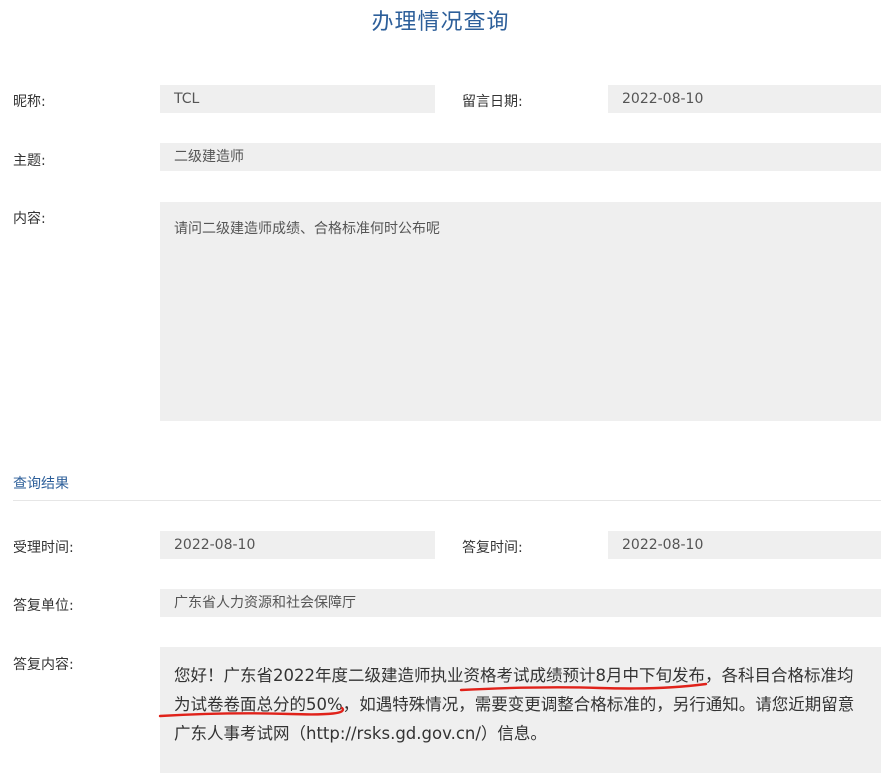 This screenshot has width=881, height=773. I want to click on reply-content-label: 答复内容:, so click(43, 665).